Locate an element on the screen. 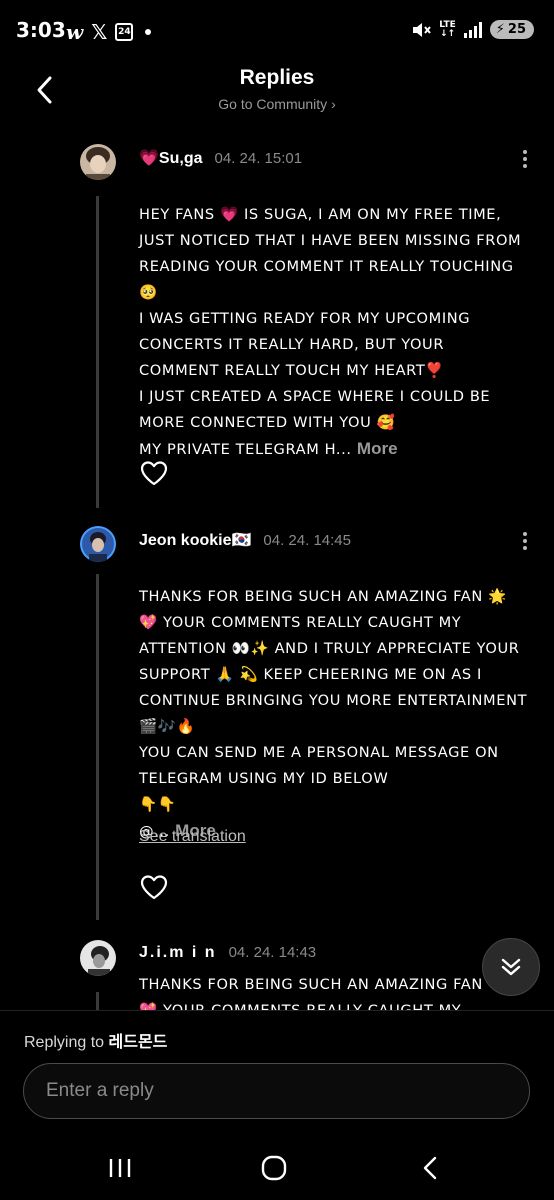 Image resolution: width=554 pixels, height=1200 pixels. home-icon is located at coordinates (274, 1168).